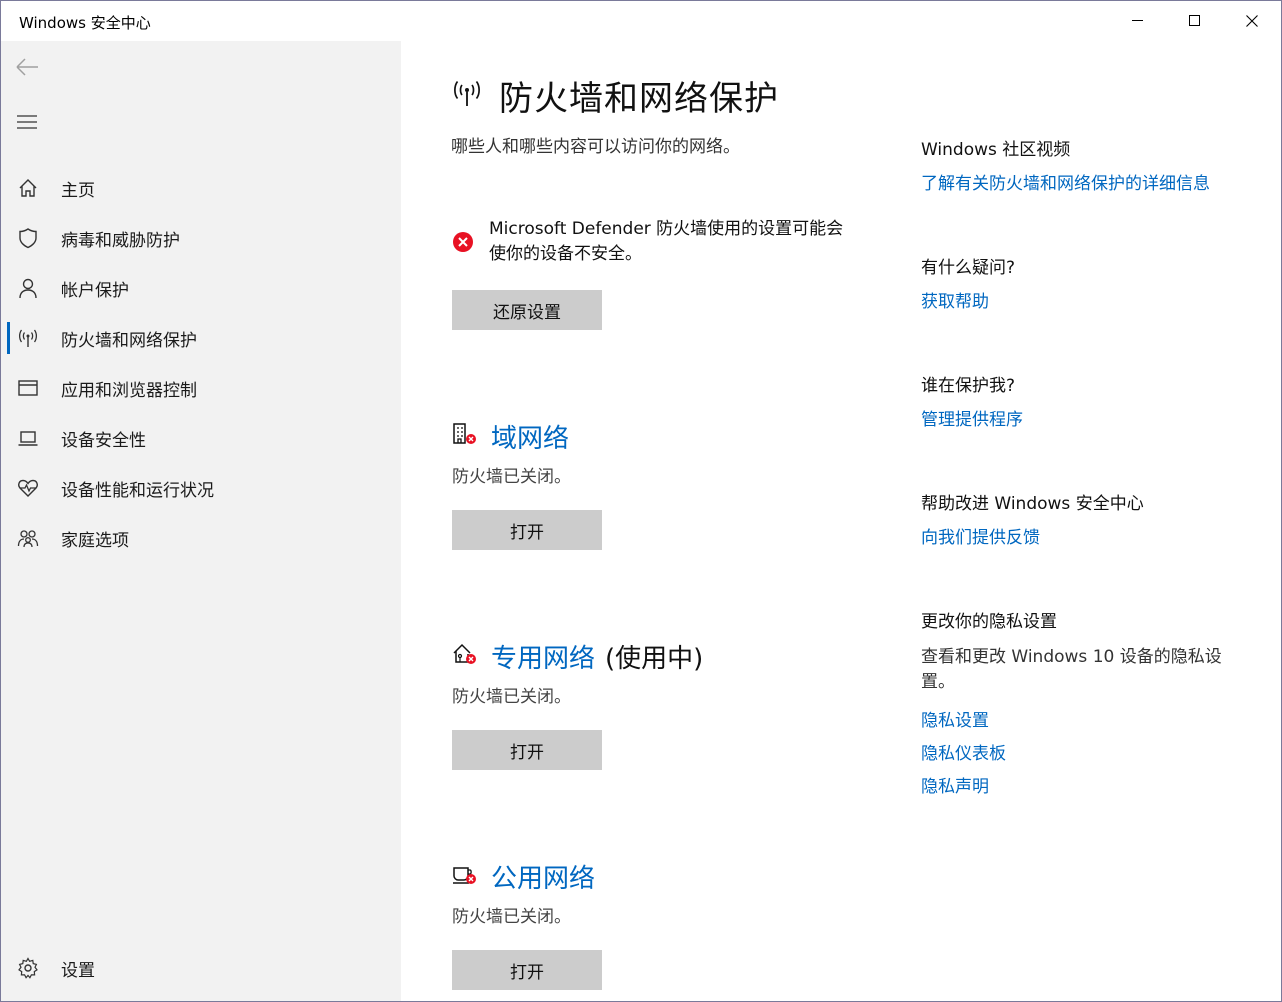  I want to click on domain-network-link: 域网络, so click(530, 436).